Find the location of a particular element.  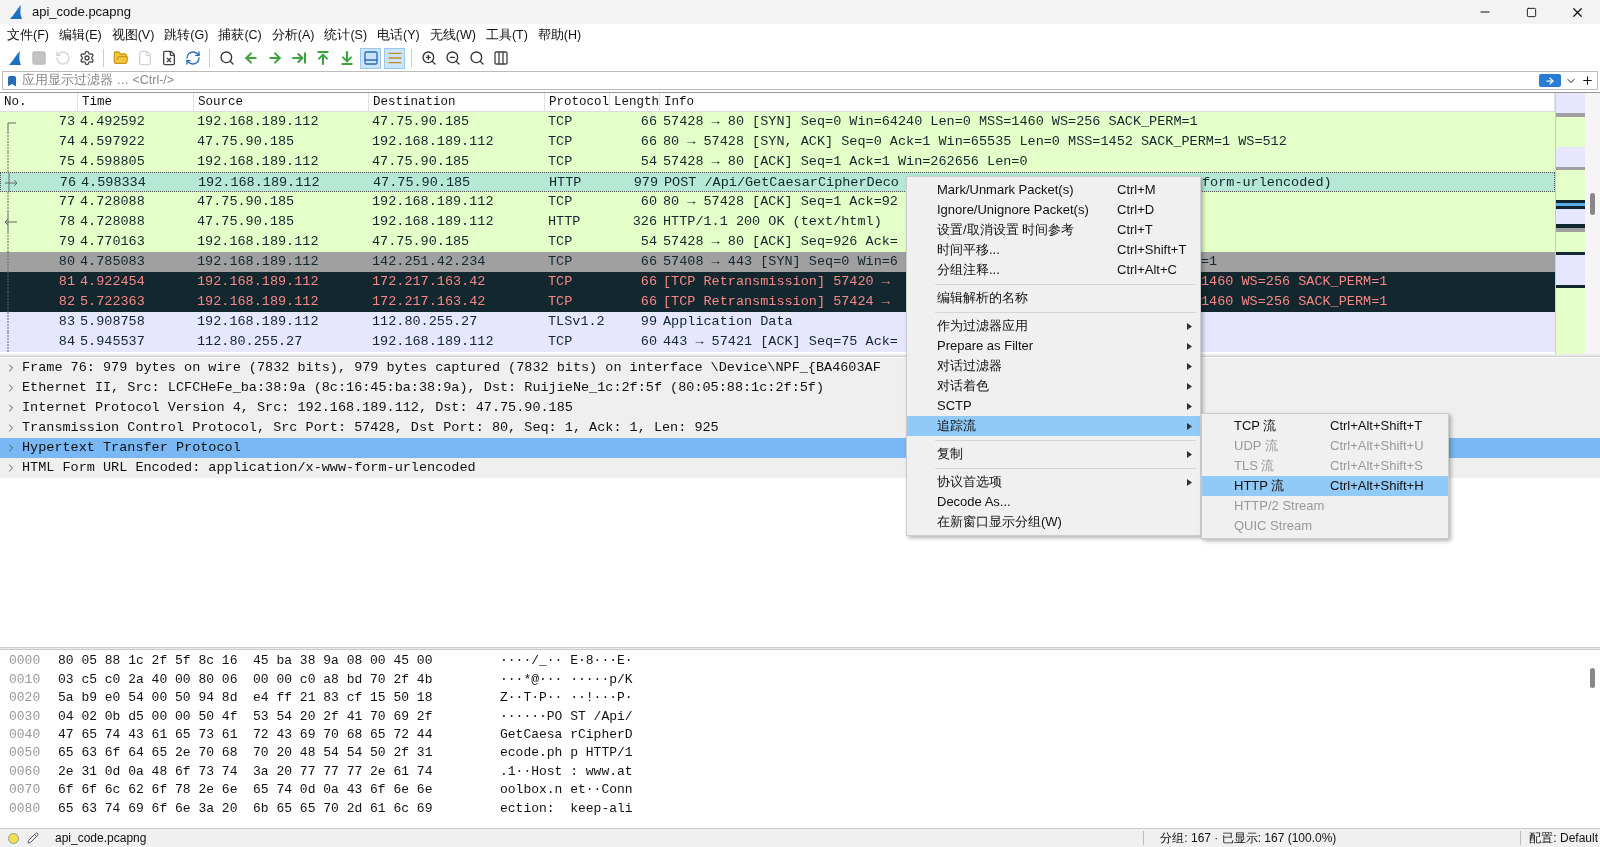

table-cell-text: form-urlencoded) is located at coordinates (1267, 183).